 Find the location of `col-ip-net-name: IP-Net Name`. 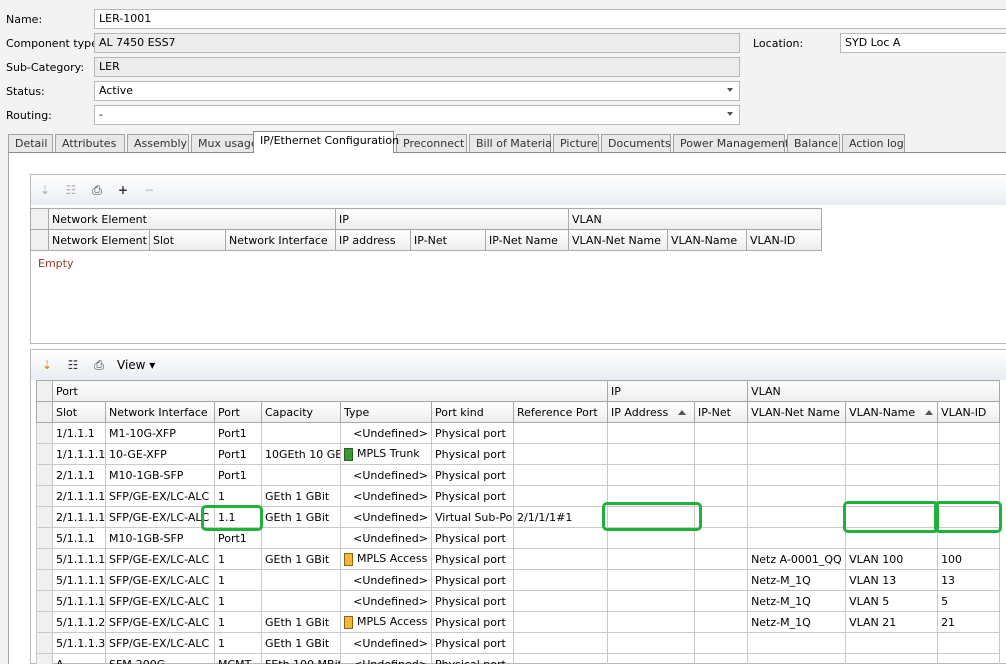

col-ip-net-name: IP-Net Name is located at coordinates (527, 240).